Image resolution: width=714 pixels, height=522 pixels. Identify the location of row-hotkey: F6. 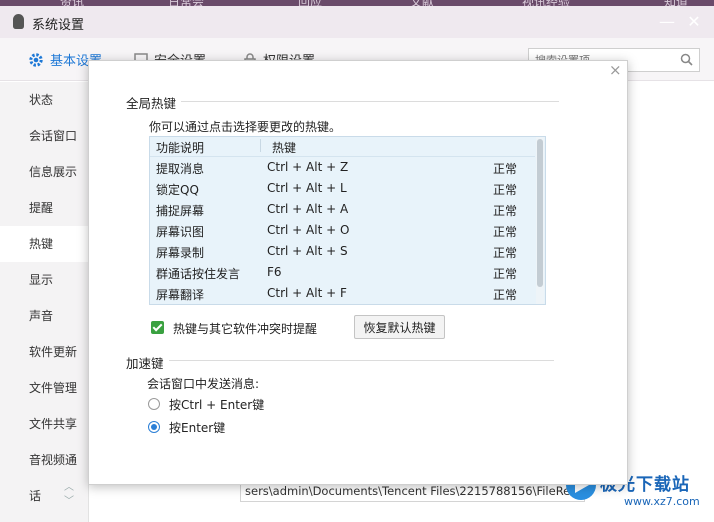
(274, 272).